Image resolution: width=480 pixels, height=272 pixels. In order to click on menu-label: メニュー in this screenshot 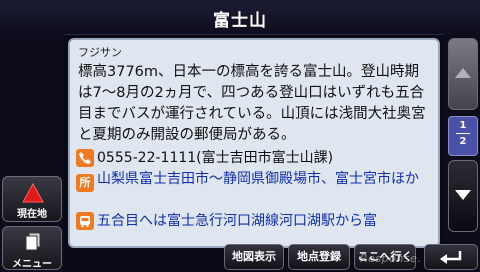, I will do `click(32, 264)`.